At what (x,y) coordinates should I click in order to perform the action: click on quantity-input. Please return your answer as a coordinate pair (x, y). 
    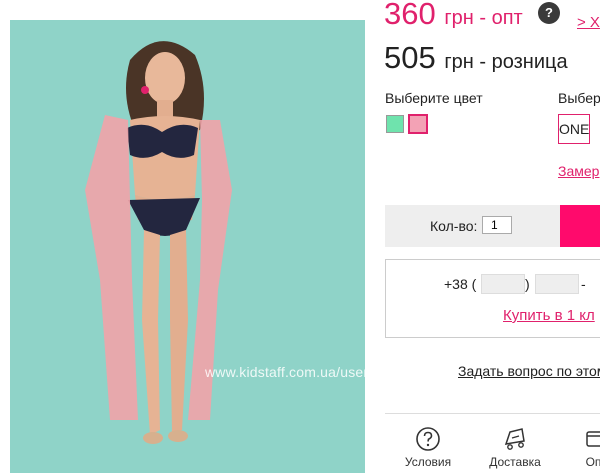
    Looking at the image, I should click on (497, 225).